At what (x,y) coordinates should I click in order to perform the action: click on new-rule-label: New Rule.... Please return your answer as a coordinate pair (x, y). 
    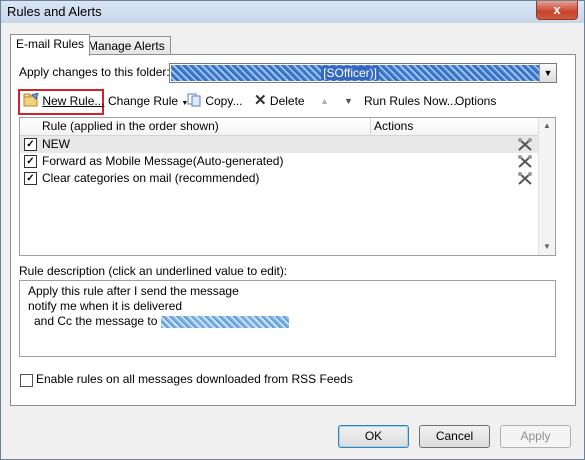
    Looking at the image, I should click on (73, 101).